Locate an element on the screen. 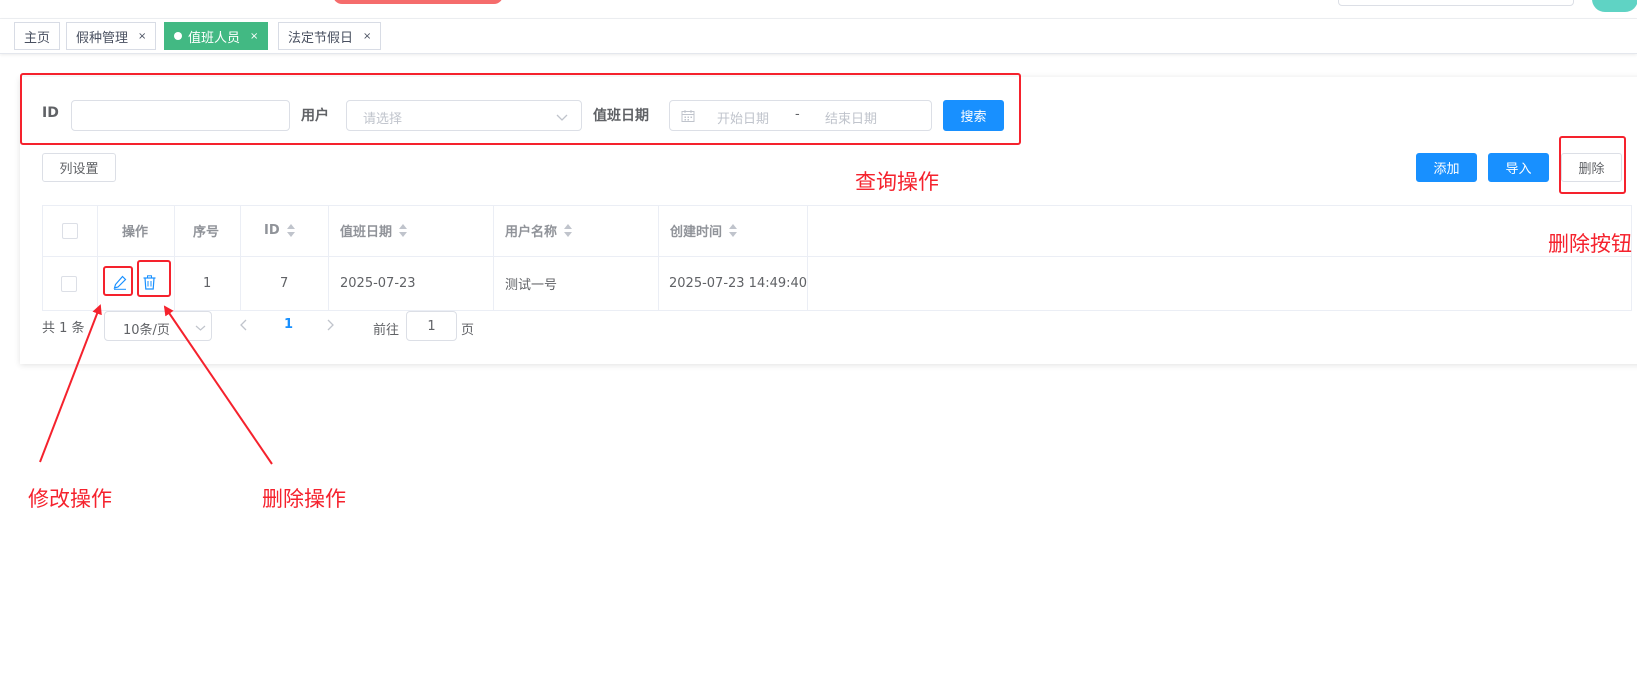  annotation-arrows is located at coordinates (156, 384).